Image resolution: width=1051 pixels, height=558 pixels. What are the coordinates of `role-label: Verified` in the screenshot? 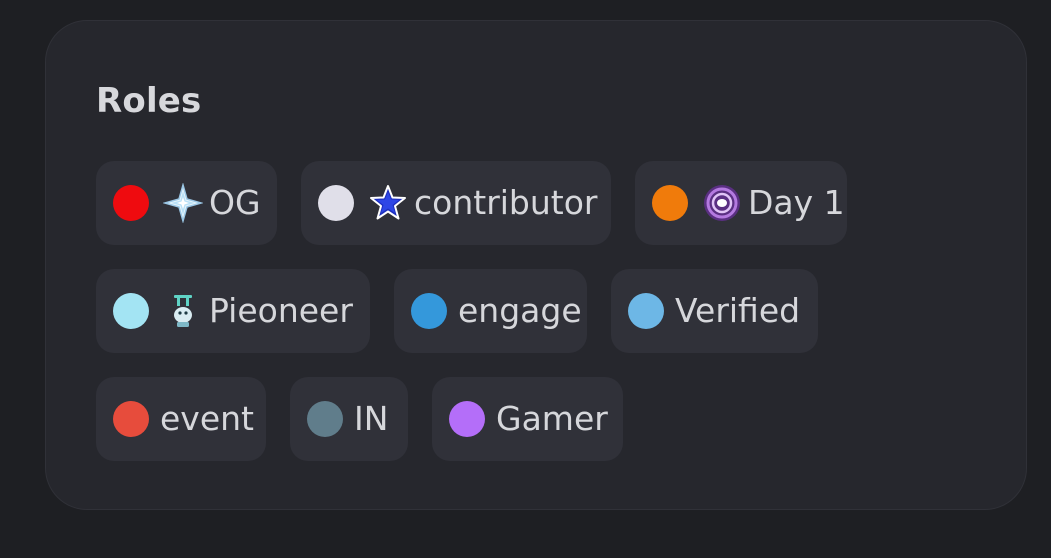 It's located at (738, 310).